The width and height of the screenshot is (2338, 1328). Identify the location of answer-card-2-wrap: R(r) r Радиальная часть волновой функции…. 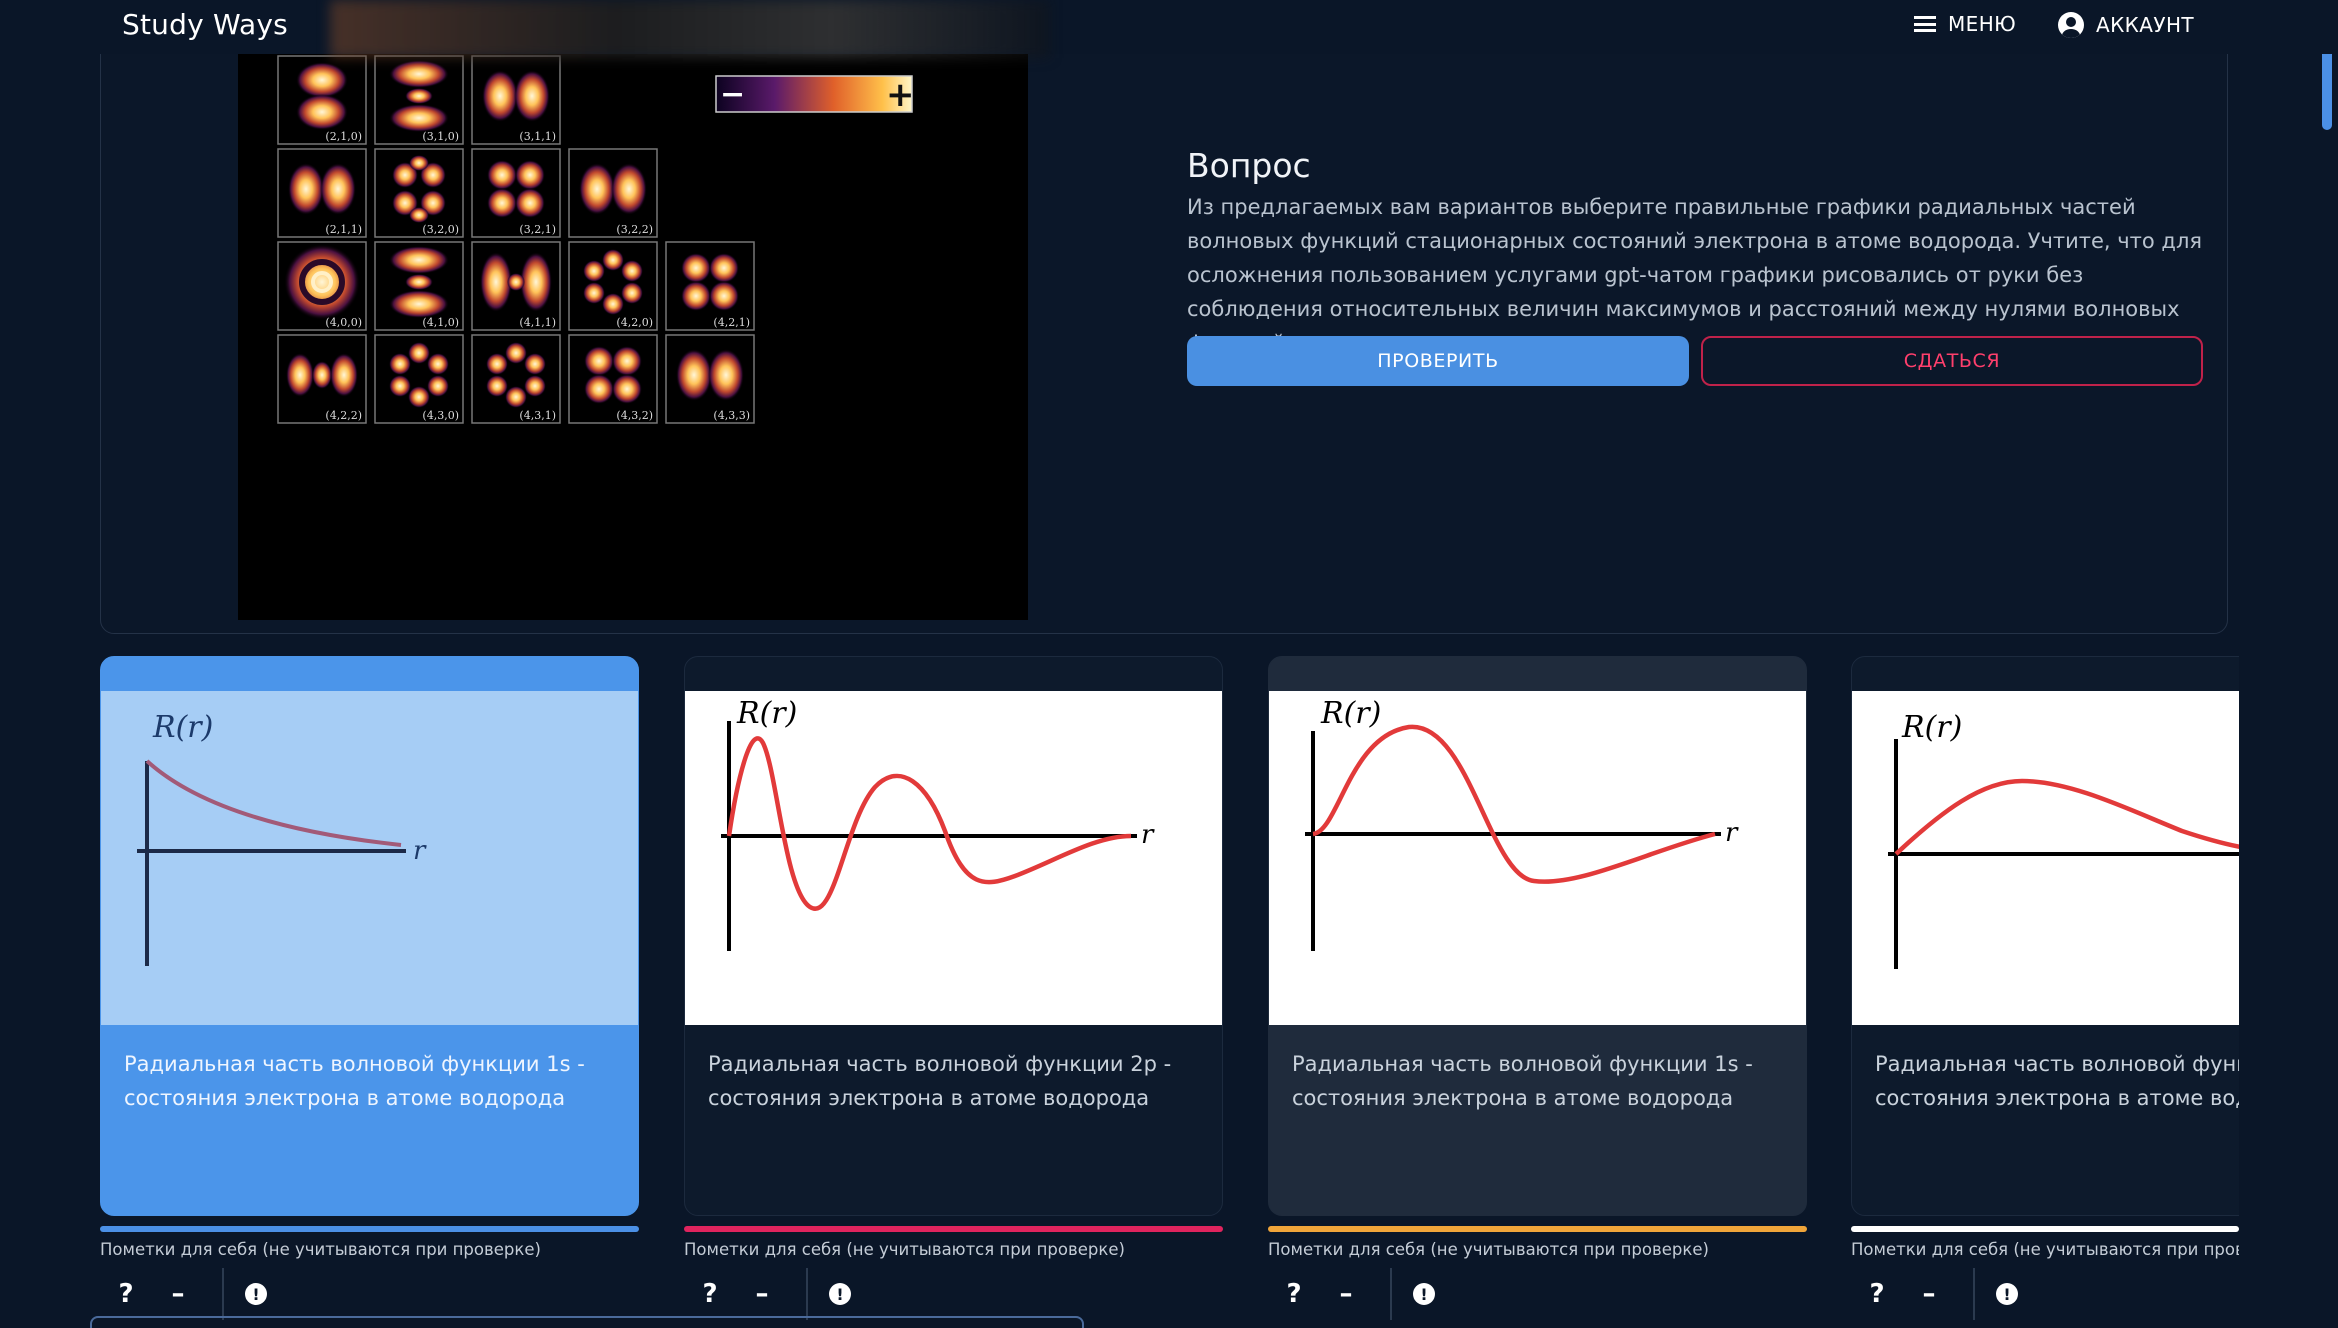
(953, 936).